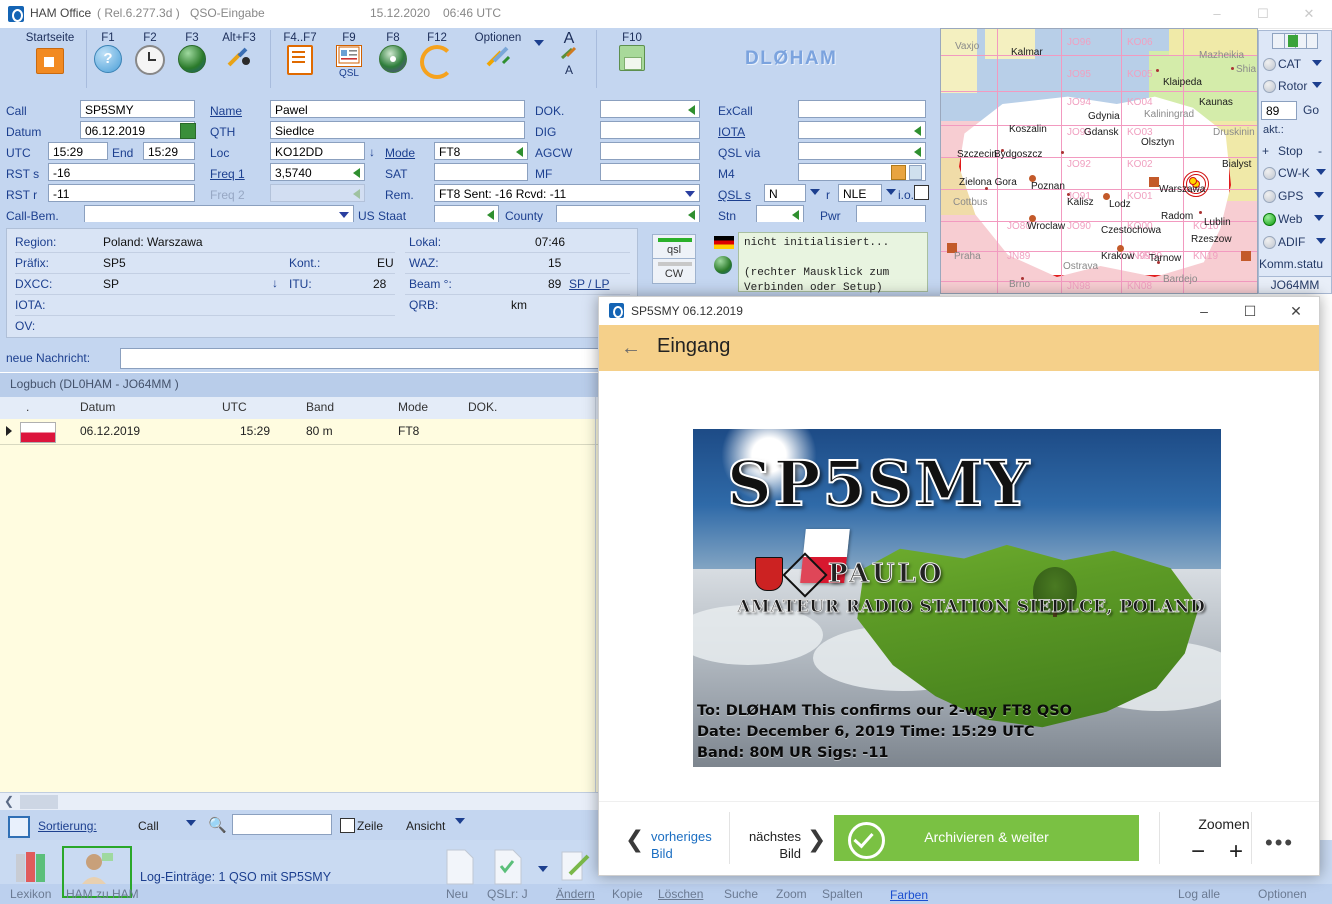 The image size is (1332, 904). I want to click on qsl-button: qsl, so click(674, 247).